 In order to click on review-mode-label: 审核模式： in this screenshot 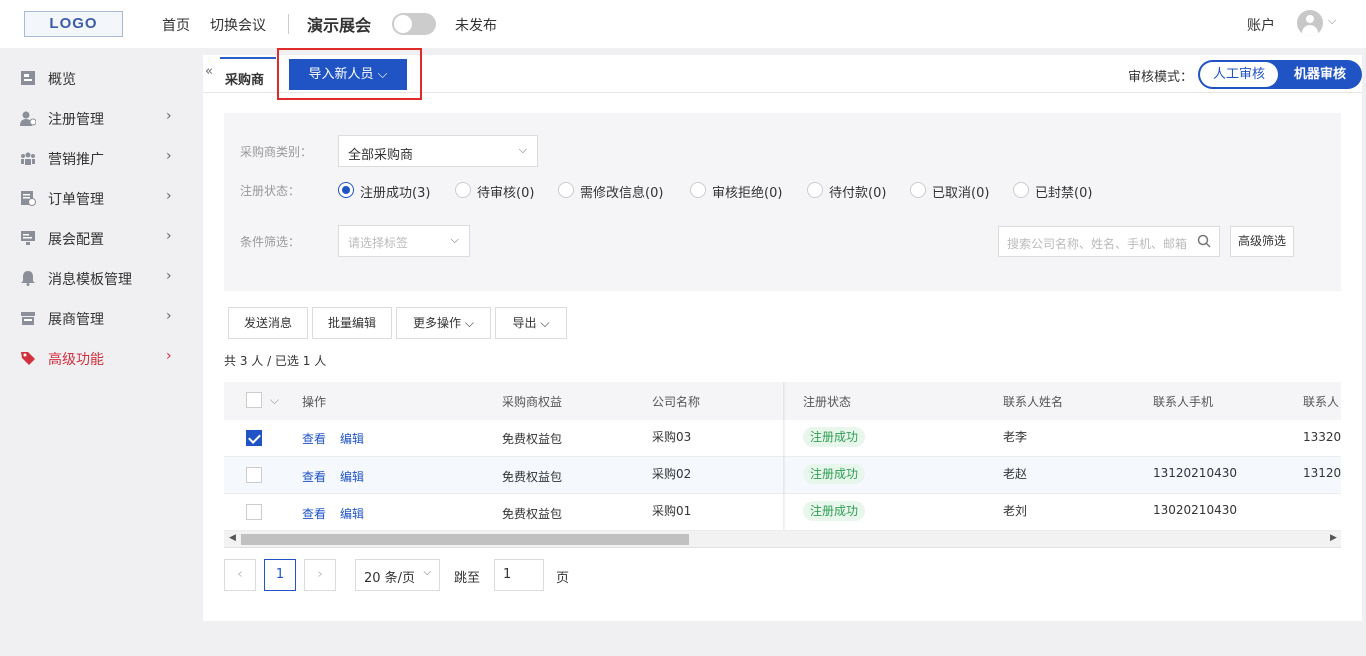, I will do `click(1161, 77)`.